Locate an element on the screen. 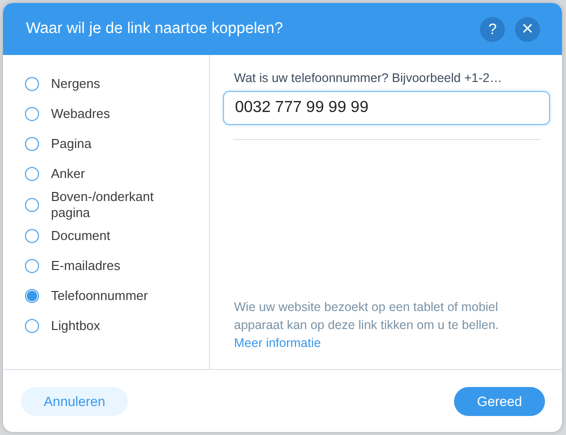 This screenshot has height=435, width=566. option-label: Telefoonnummer is located at coordinates (116, 296).